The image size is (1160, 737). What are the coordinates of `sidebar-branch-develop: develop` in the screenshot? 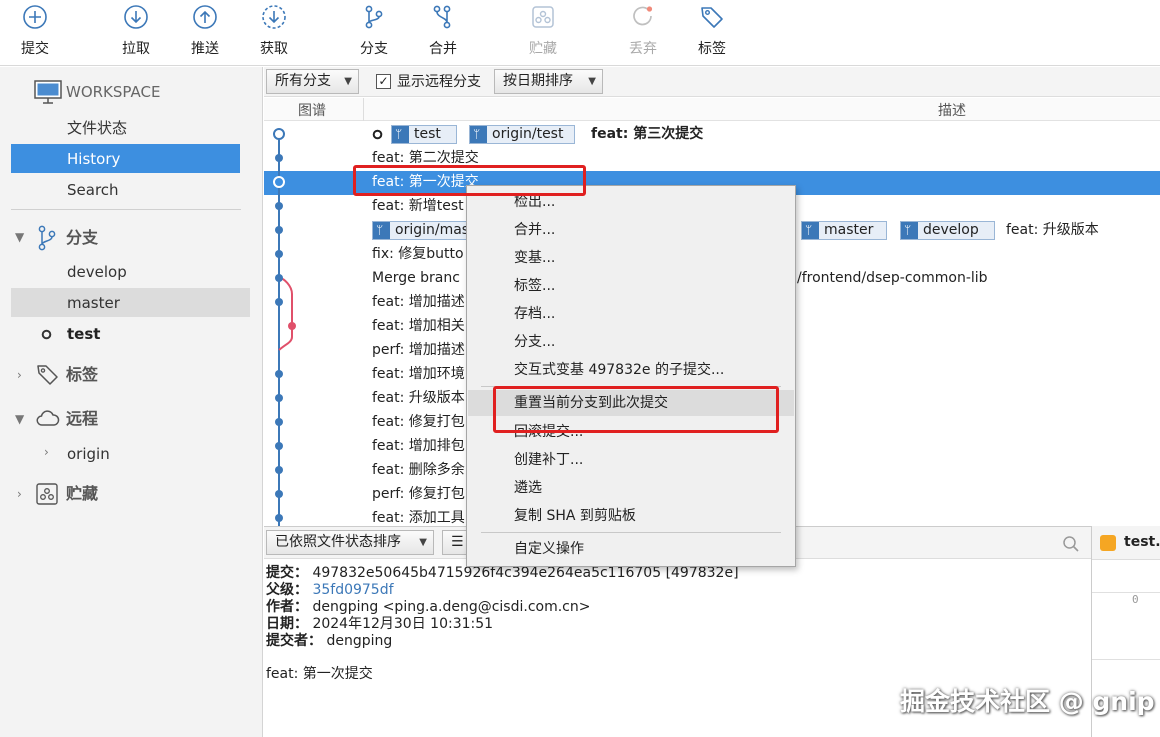 It's located at (97, 272).